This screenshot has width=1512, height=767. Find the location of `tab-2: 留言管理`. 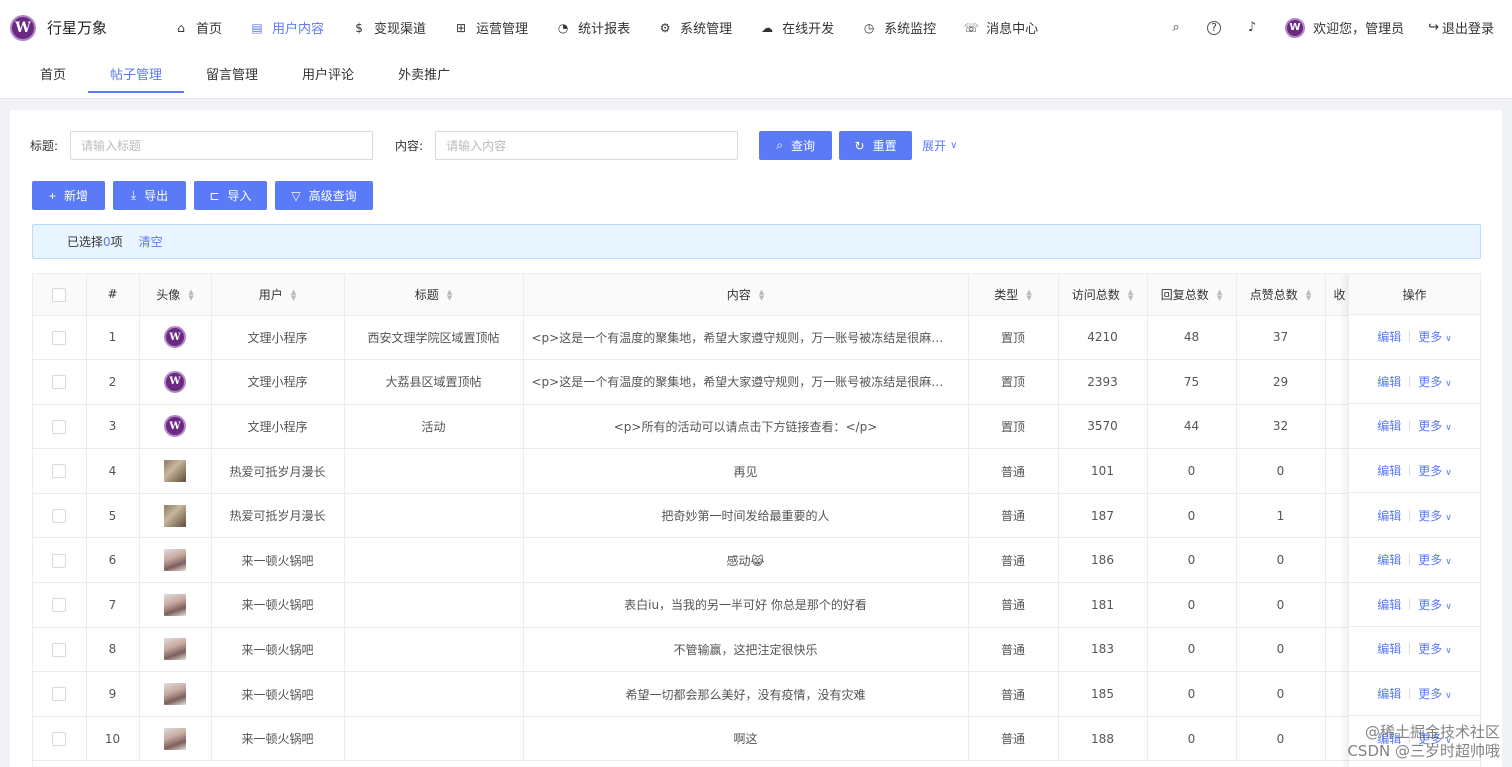

tab-2: 留言管理 is located at coordinates (232, 74).